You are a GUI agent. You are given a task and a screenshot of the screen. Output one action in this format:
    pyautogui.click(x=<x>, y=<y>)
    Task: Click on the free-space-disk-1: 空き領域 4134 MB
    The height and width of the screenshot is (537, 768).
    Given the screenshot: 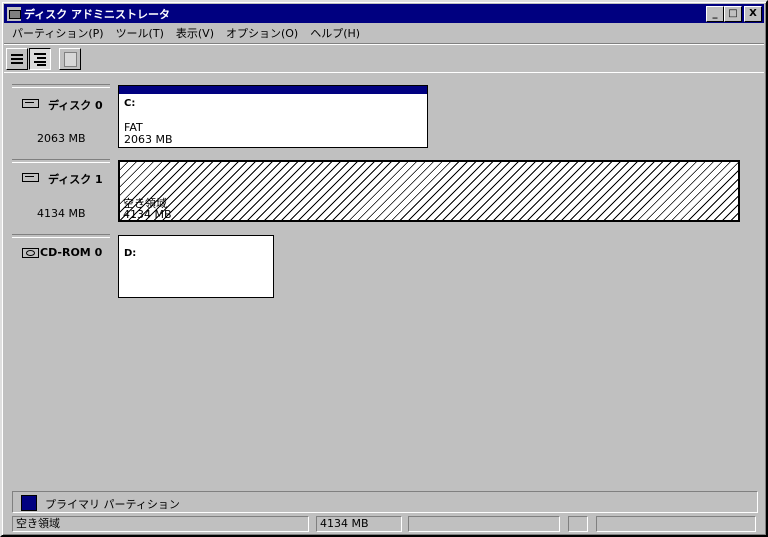 What is the action you would take?
    pyautogui.click(x=429, y=191)
    